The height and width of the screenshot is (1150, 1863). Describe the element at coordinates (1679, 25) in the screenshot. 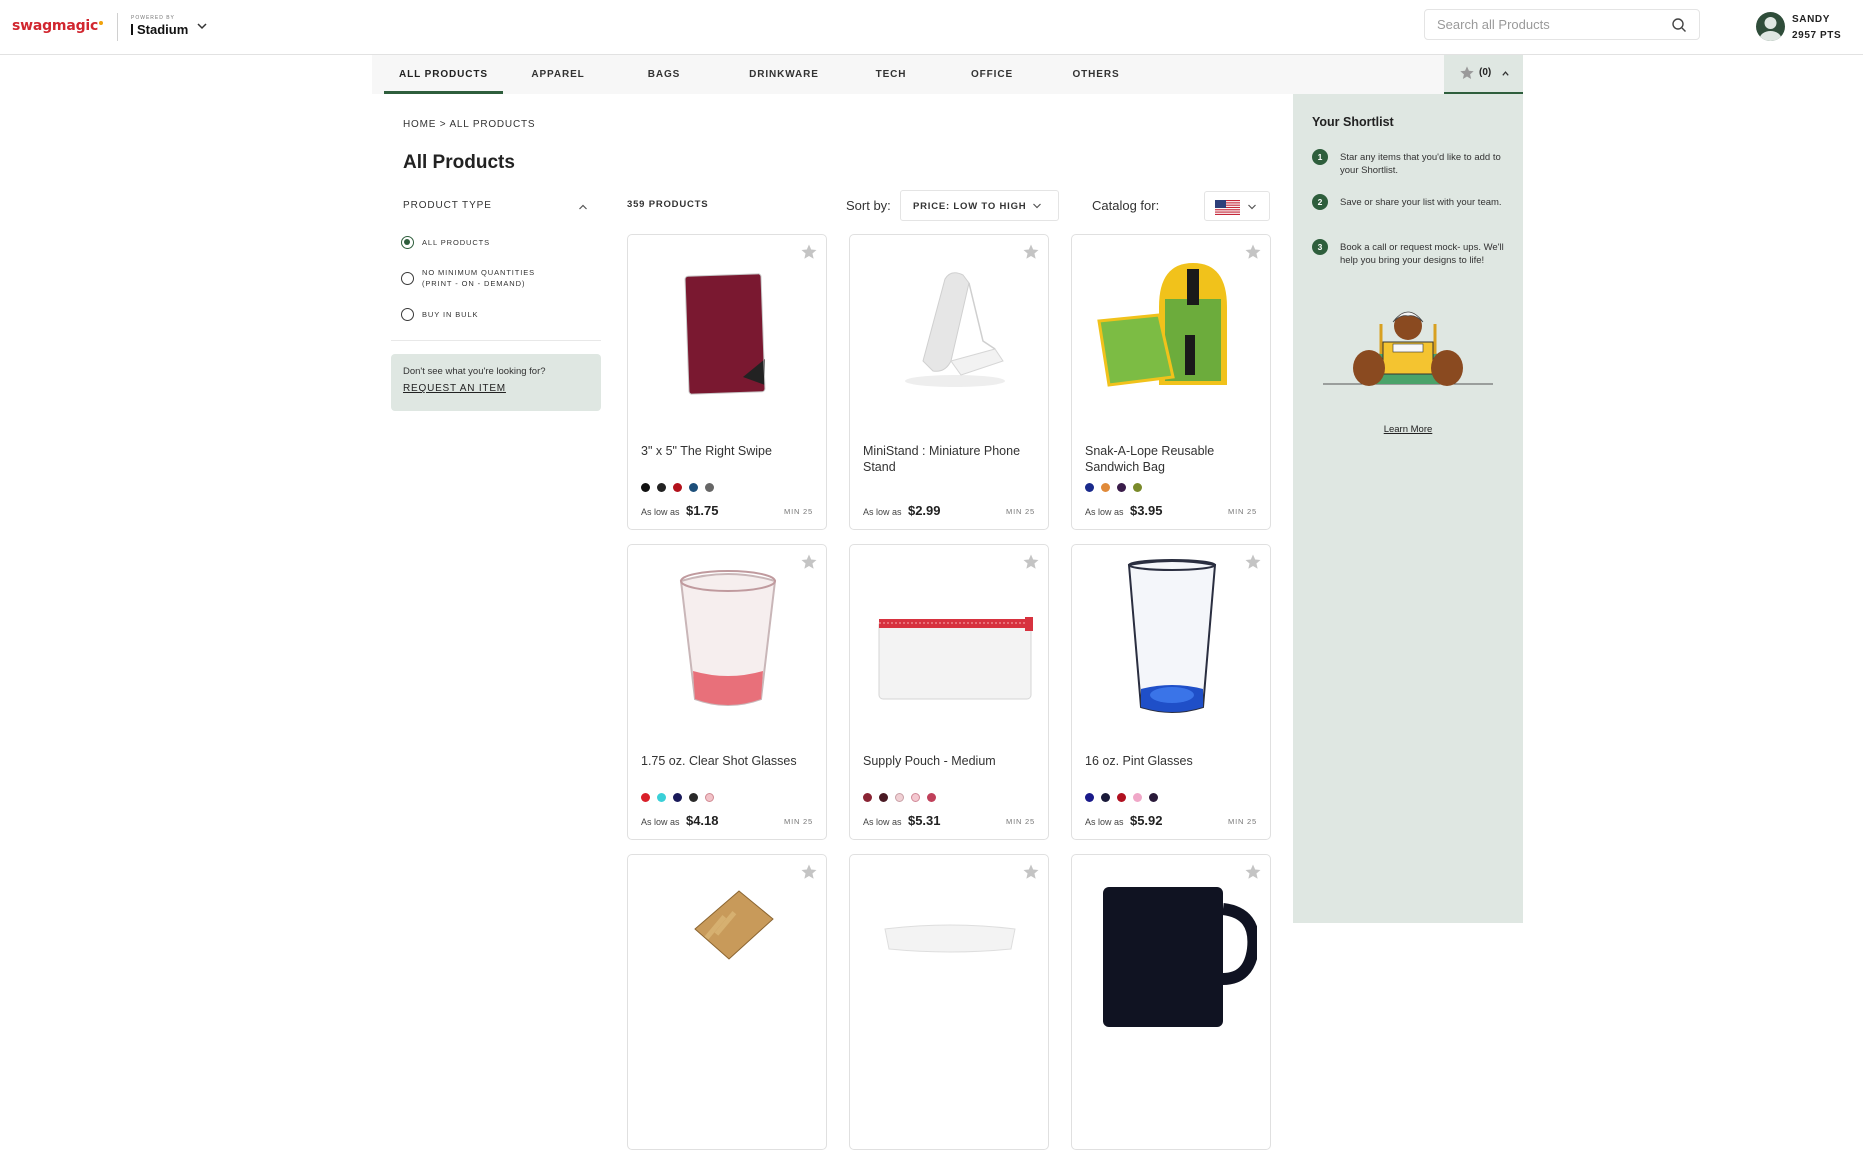

I see `search-icon` at that location.